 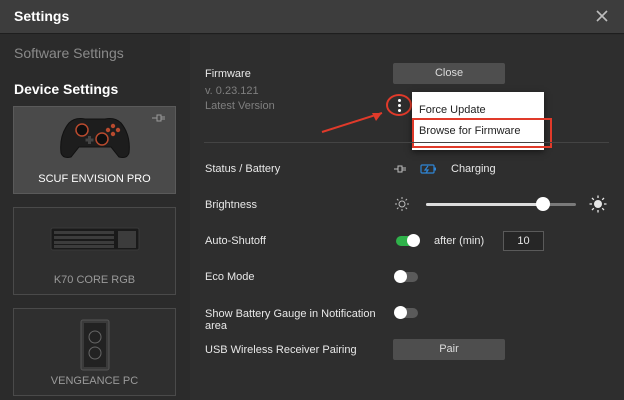 I want to click on annotation-highlight-box, so click(x=482, y=133).